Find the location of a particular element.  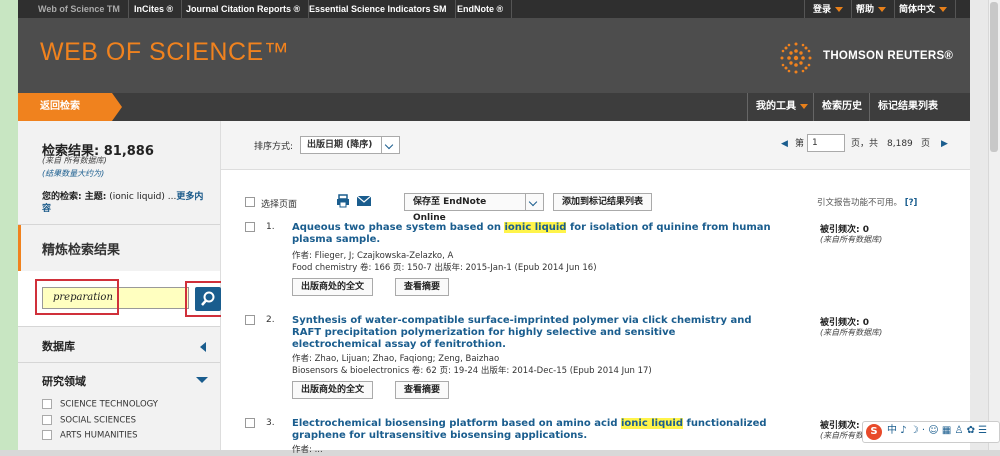

record-number: 3. is located at coordinates (270, 423).